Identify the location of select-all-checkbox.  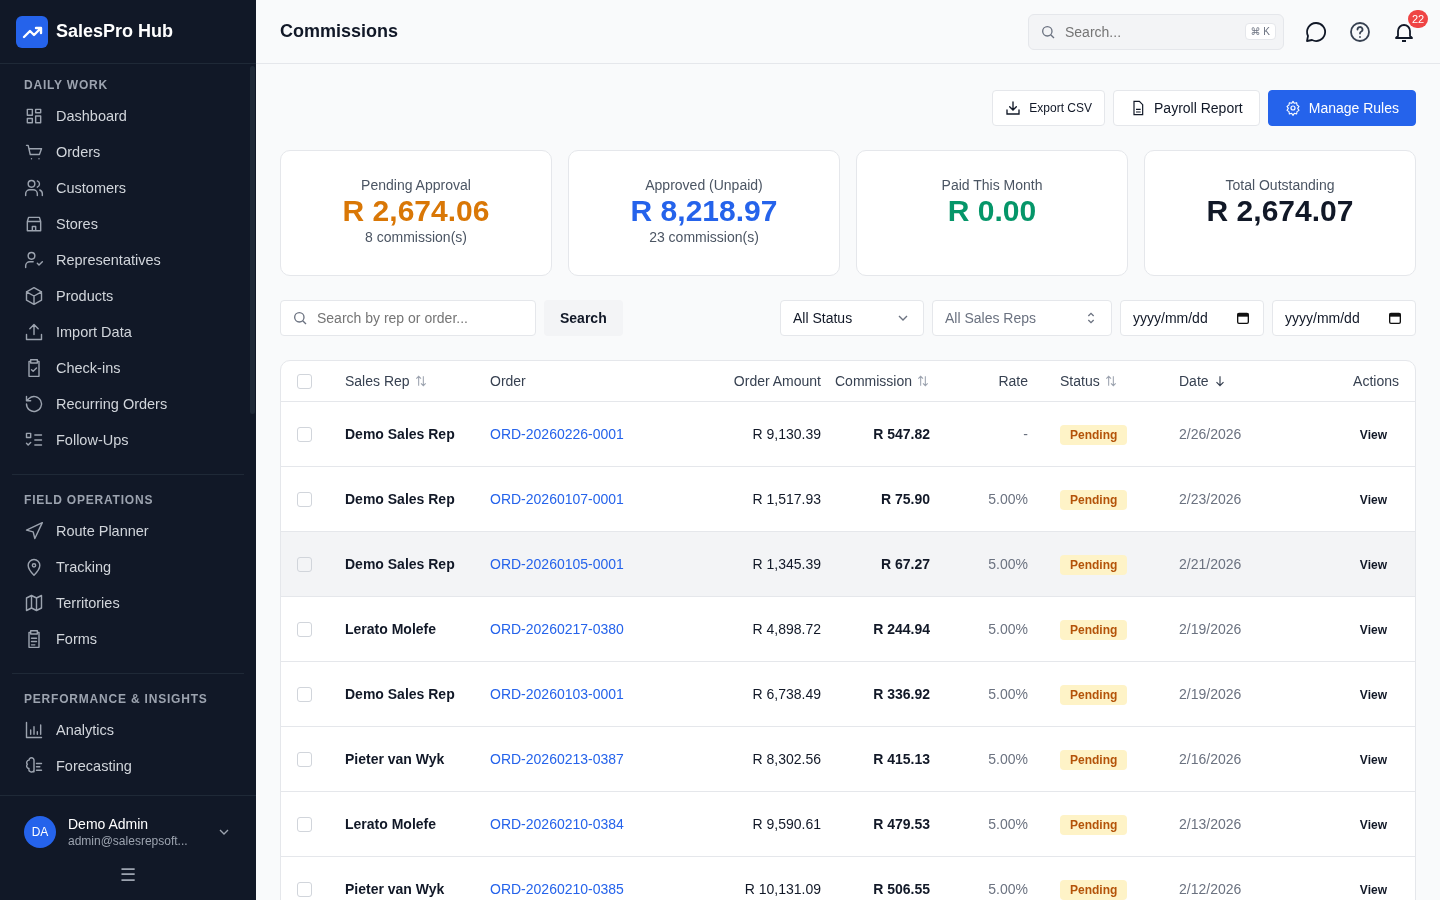
(304, 381).